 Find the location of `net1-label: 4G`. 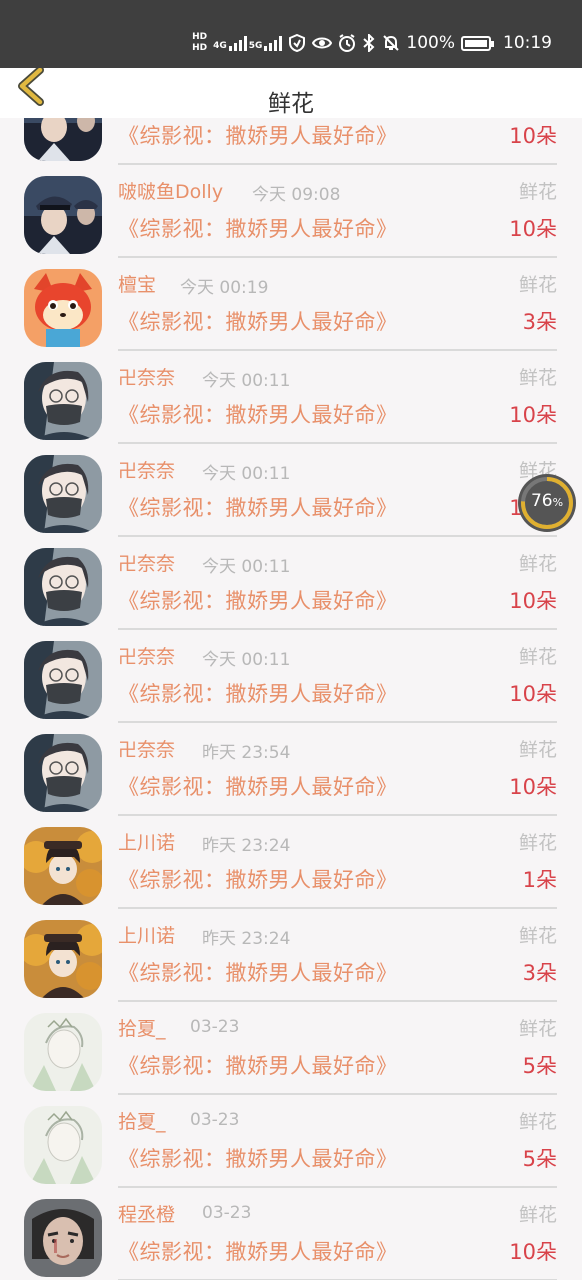

net1-label: 4G is located at coordinates (220, 45).